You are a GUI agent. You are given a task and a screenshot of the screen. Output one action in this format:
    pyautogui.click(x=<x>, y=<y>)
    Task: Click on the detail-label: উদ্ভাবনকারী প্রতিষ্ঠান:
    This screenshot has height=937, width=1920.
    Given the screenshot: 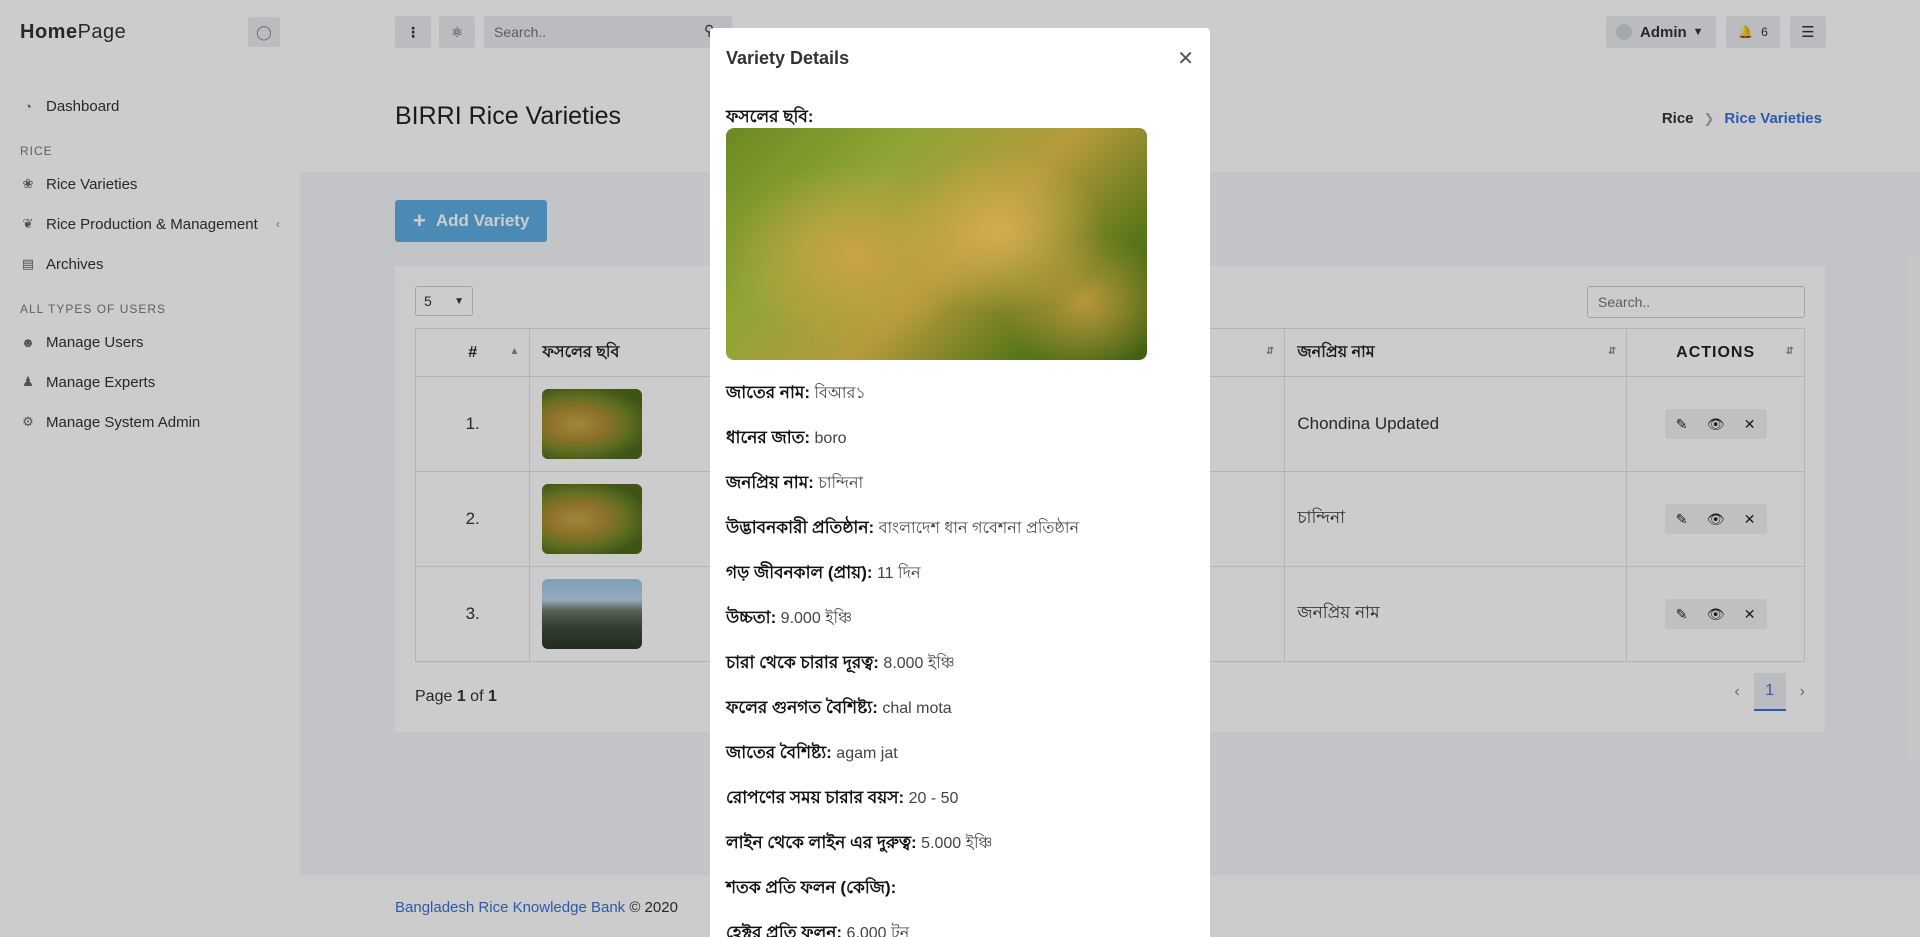 What is the action you would take?
    pyautogui.click(x=800, y=527)
    